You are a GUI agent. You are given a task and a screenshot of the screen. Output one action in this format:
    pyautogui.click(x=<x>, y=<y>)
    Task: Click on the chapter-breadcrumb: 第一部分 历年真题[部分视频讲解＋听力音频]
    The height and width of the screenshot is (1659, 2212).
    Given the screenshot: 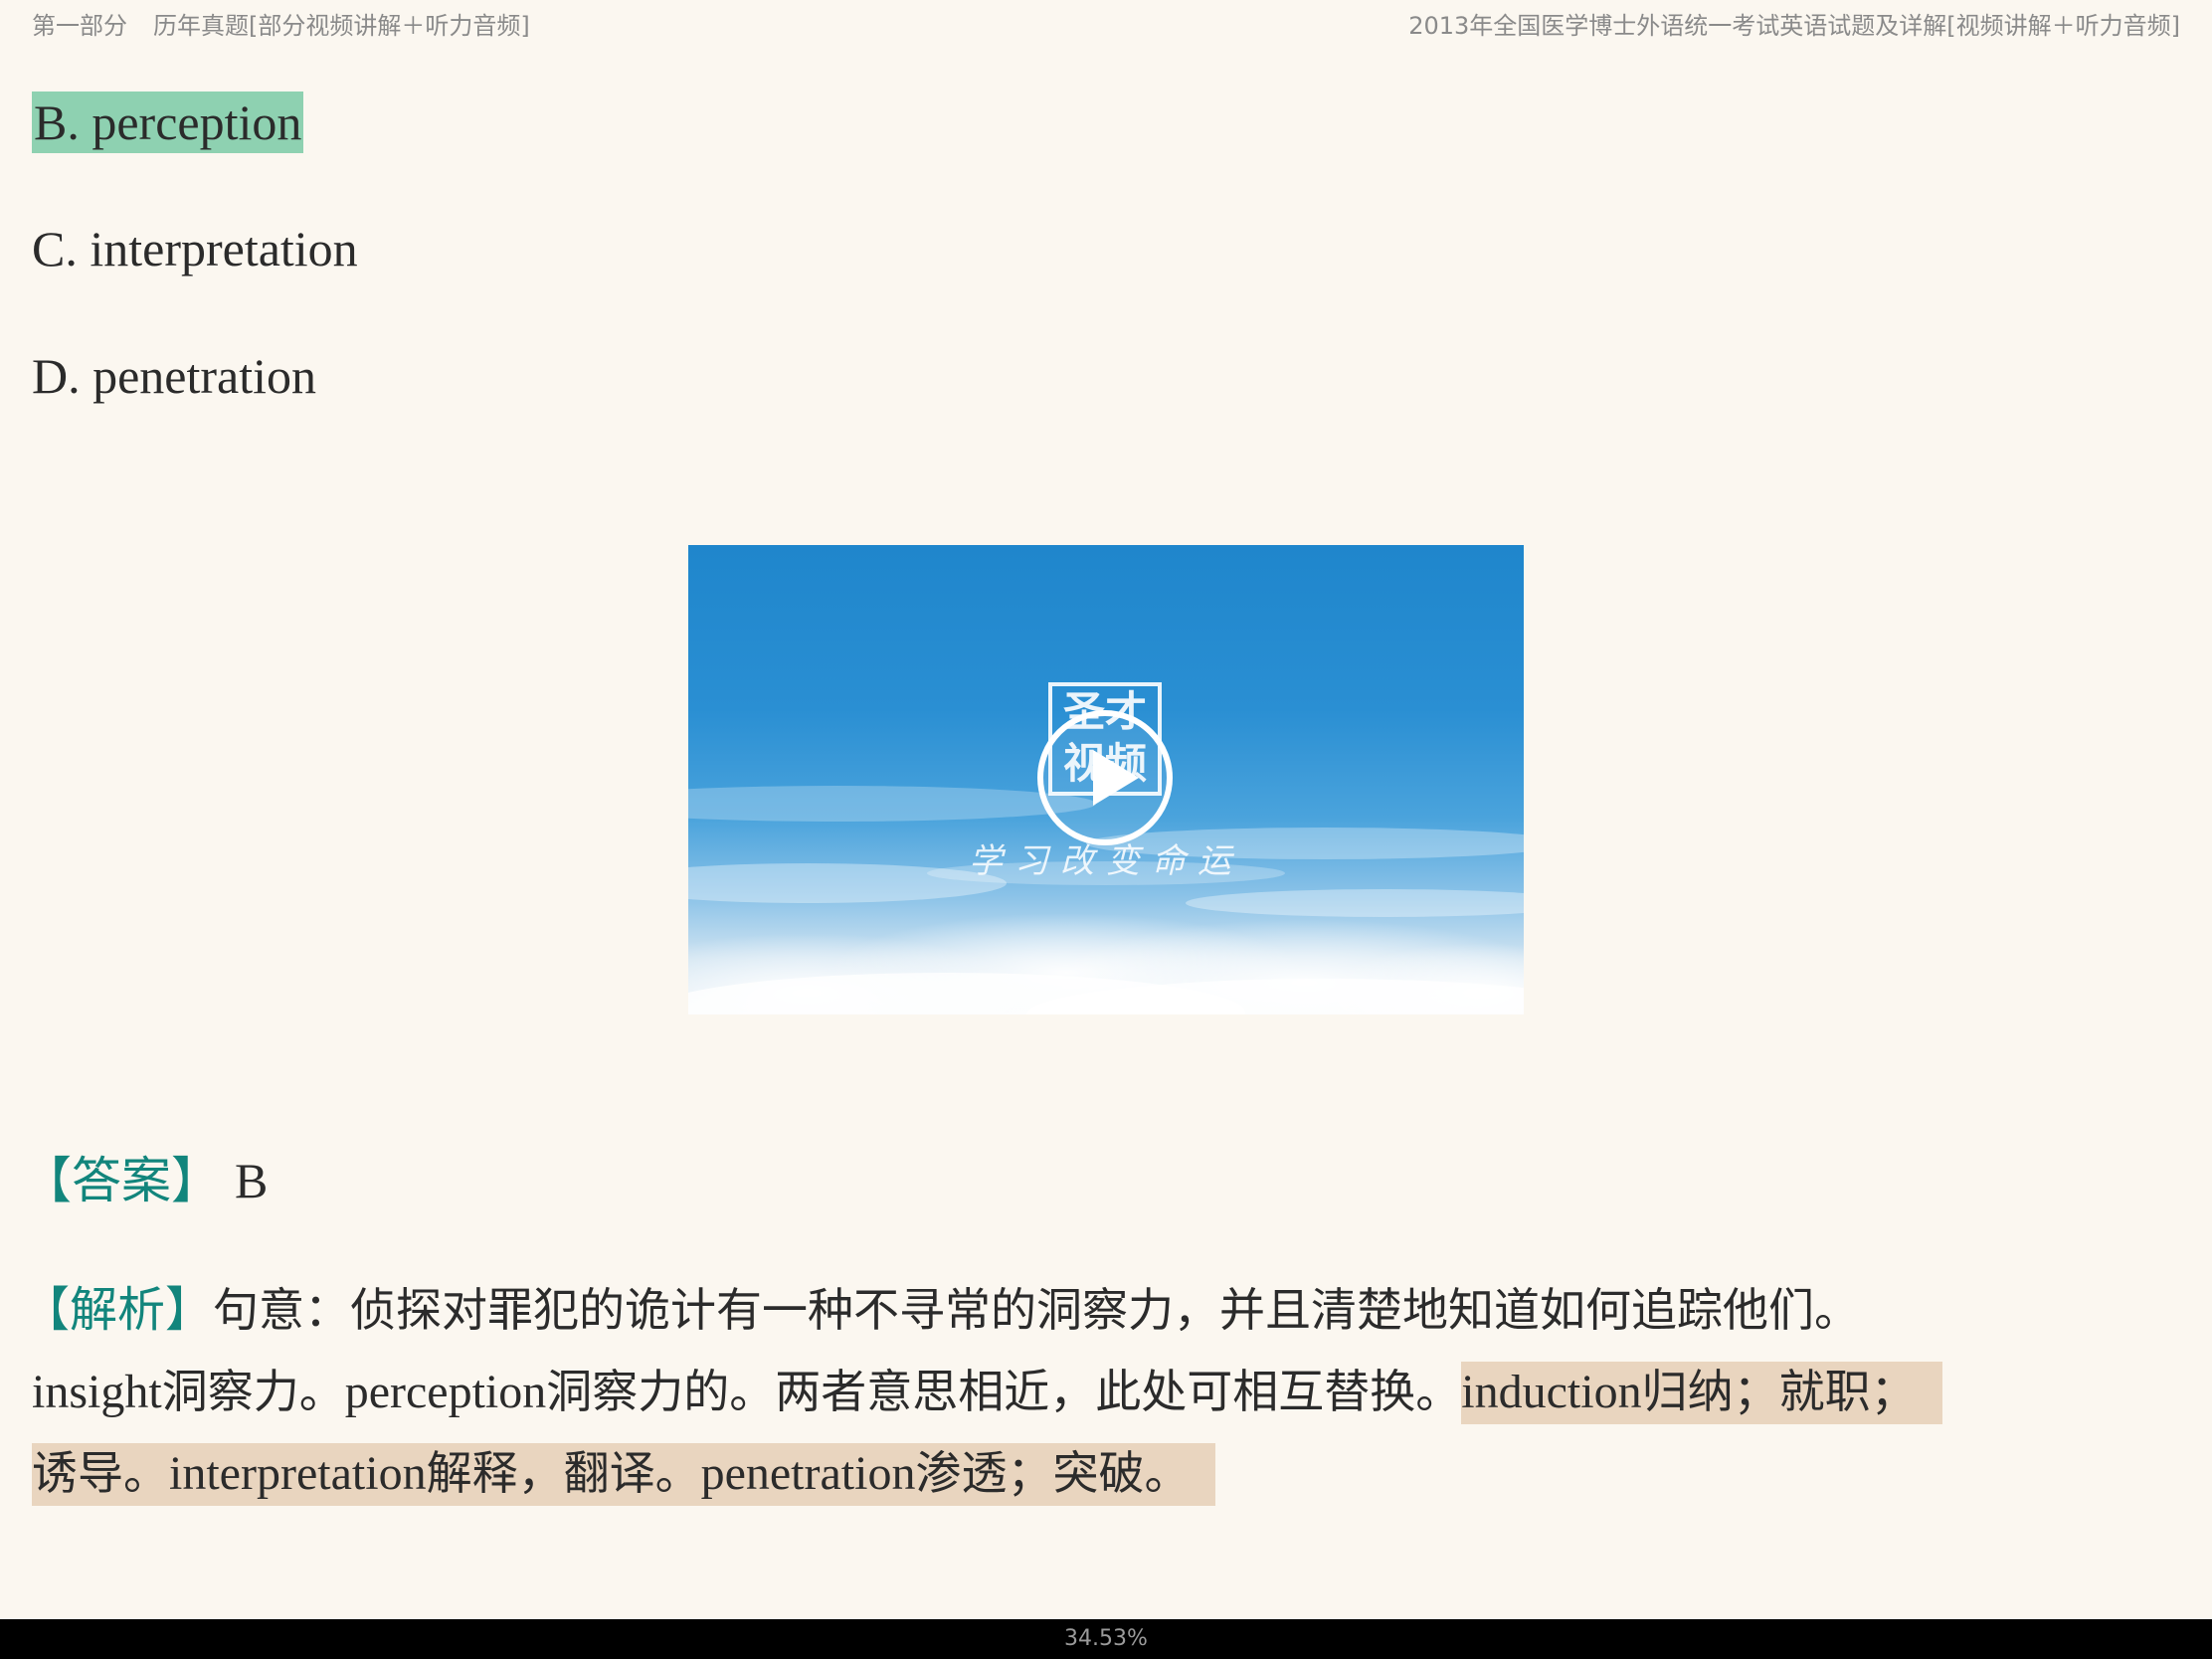 What is the action you would take?
    pyautogui.click(x=281, y=23)
    